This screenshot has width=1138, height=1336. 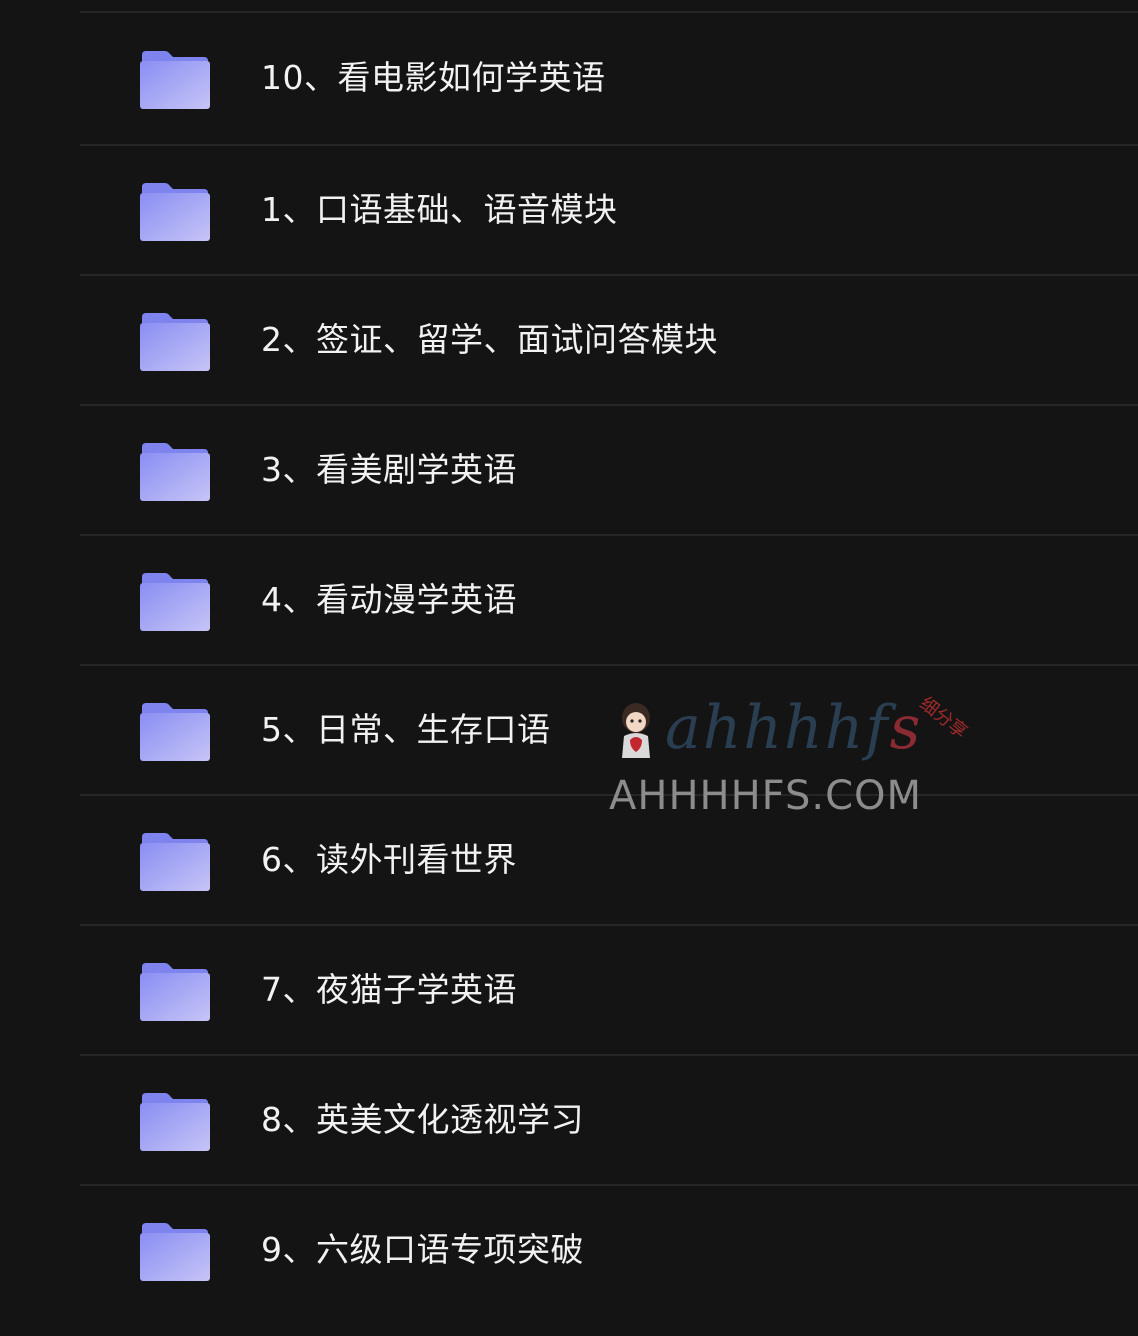 I want to click on folder-row: 1、口语基础、语音模块, so click(x=609, y=210).